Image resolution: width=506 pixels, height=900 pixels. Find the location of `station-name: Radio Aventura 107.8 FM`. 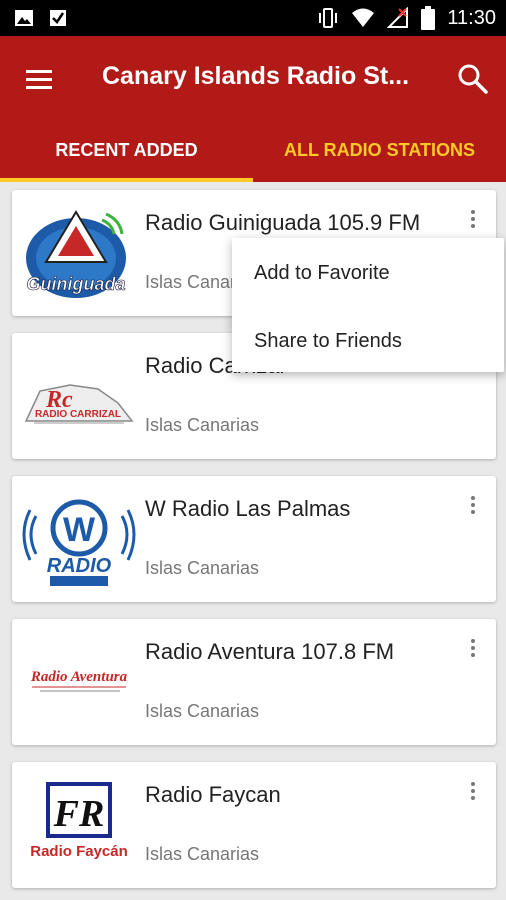

station-name: Radio Aventura 107.8 FM is located at coordinates (270, 651).